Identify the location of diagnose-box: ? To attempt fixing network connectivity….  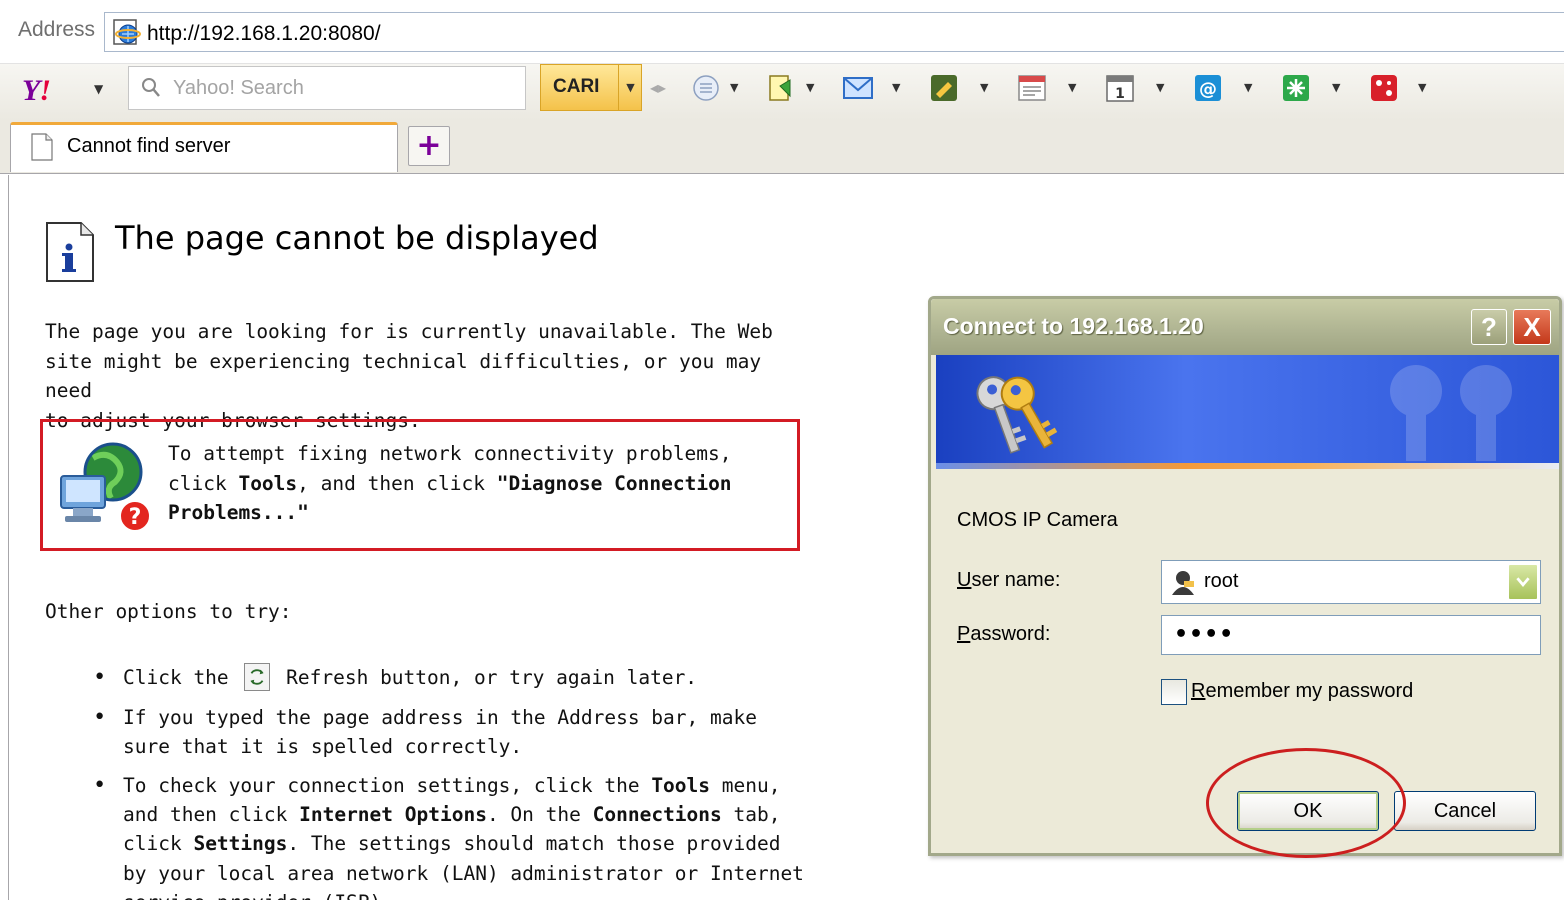
(420, 485).